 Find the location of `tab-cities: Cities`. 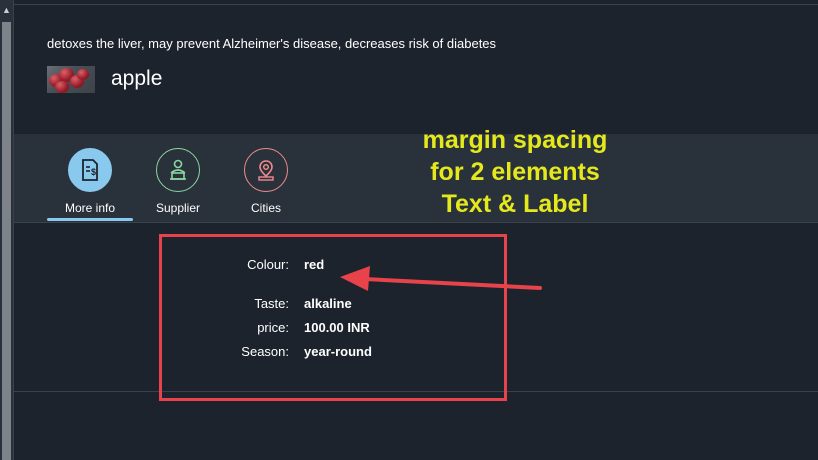

tab-cities: Cities is located at coordinates (266, 181).